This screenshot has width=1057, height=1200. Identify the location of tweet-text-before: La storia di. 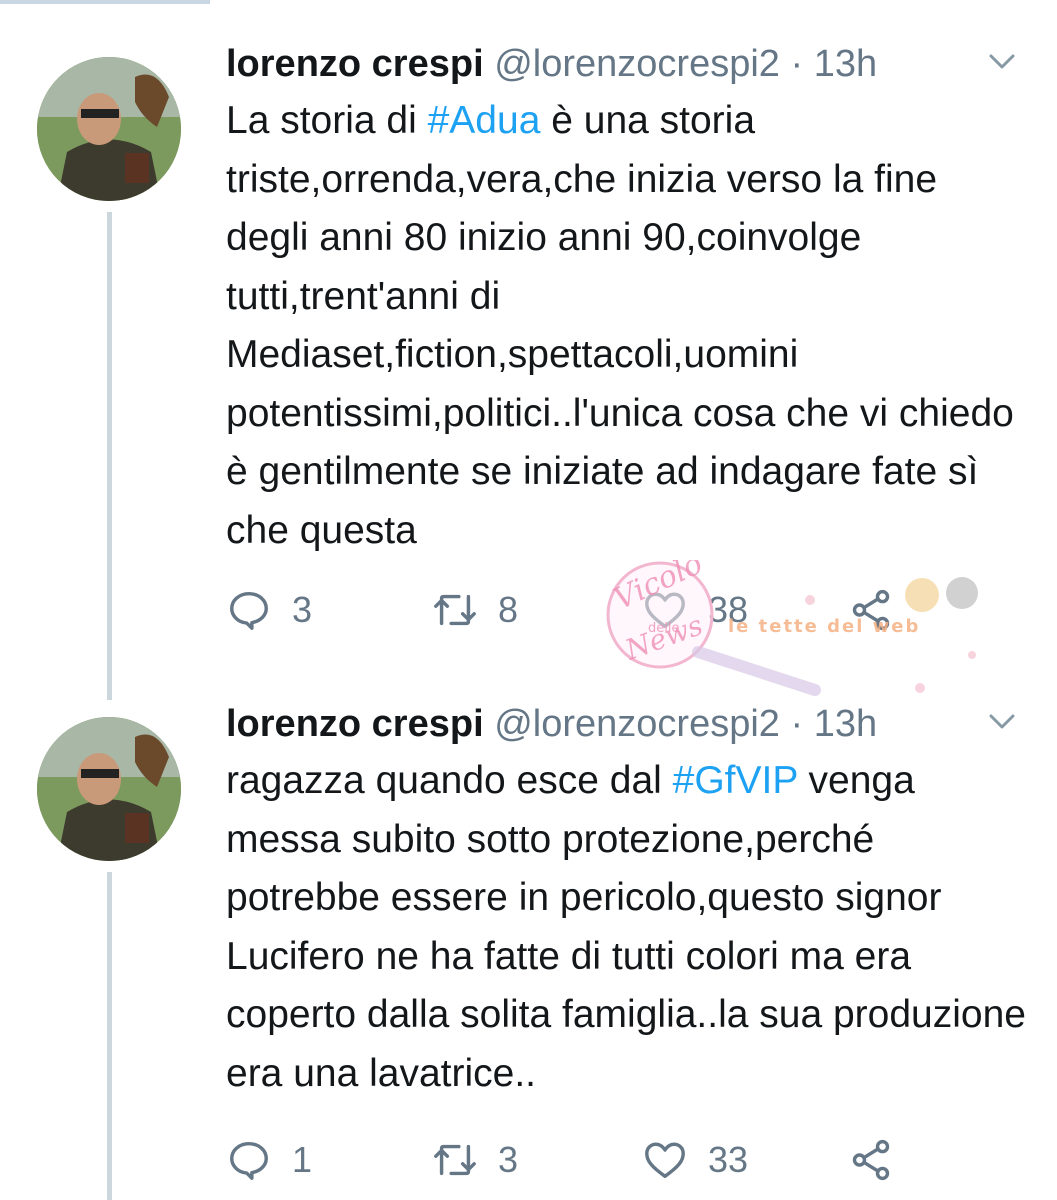
(327, 120).